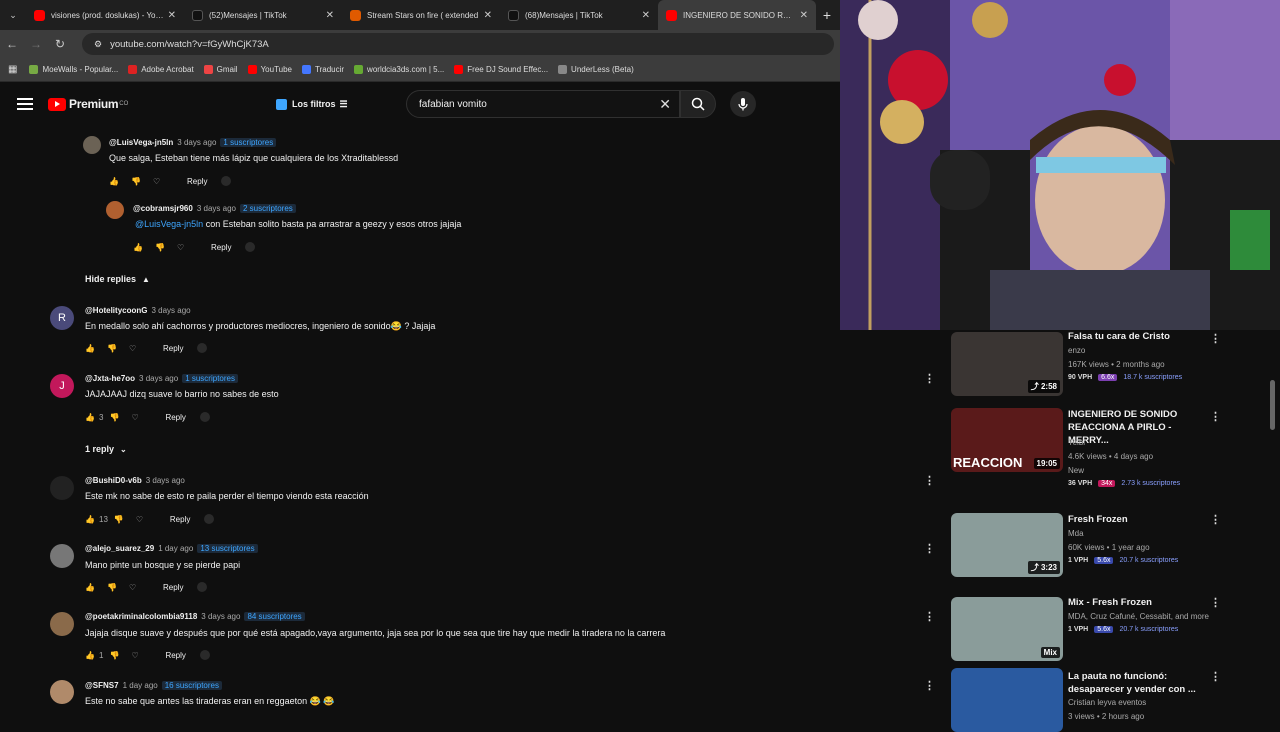  Describe the element at coordinates (827, 15) in the screenshot. I see `new-tab-icon: +` at that location.